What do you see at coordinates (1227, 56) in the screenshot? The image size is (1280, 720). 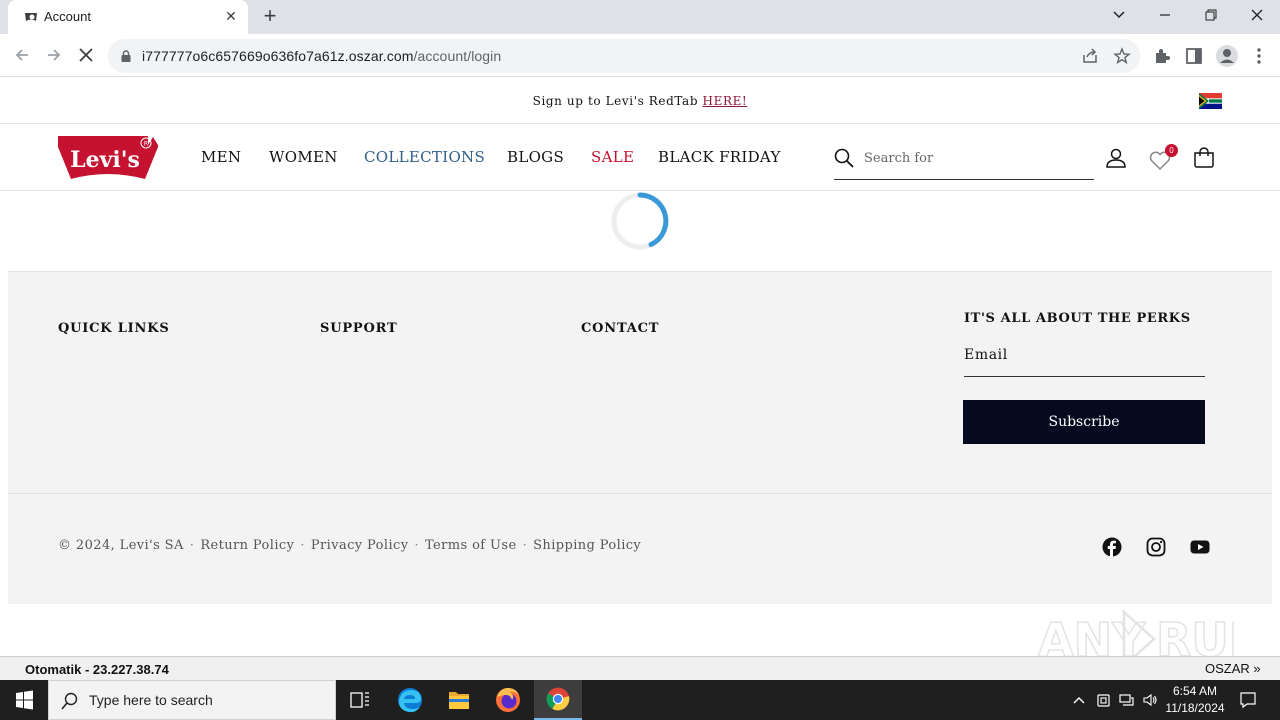 I see `profile-icon` at bounding box center [1227, 56].